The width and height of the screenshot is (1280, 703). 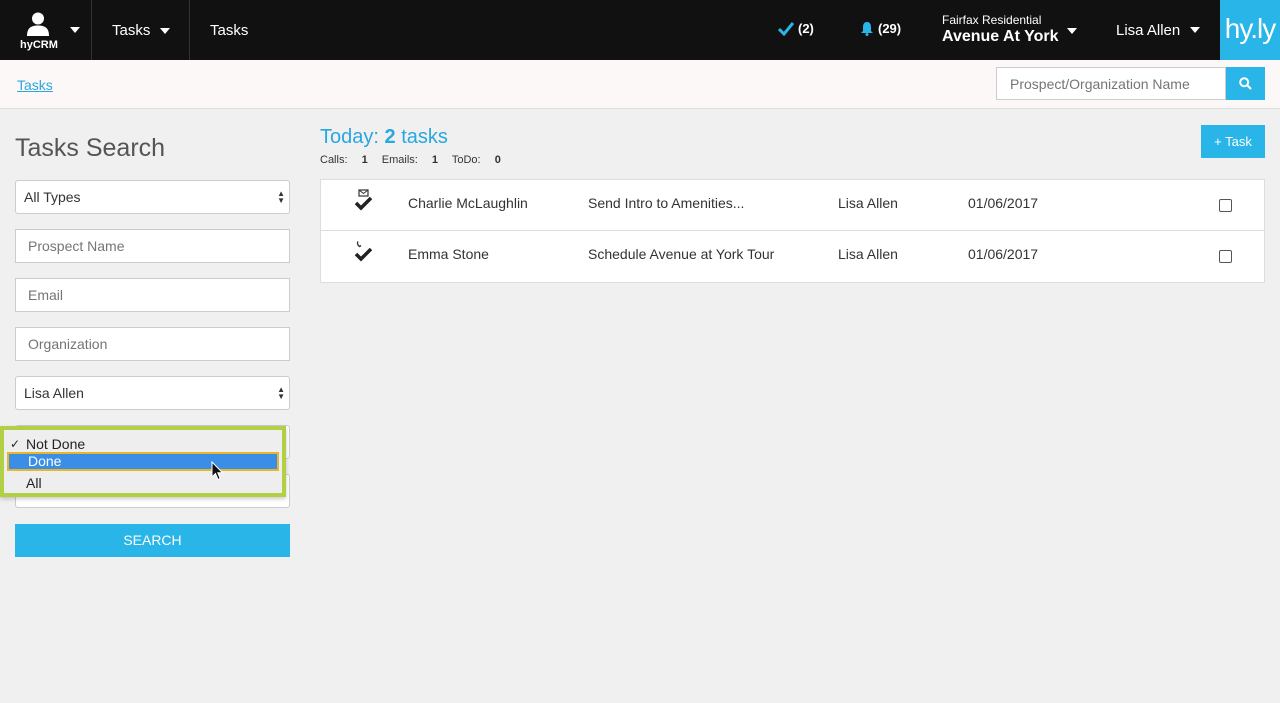 I want to click on prospect-organization-search-input, so click(x=1111, y=83).